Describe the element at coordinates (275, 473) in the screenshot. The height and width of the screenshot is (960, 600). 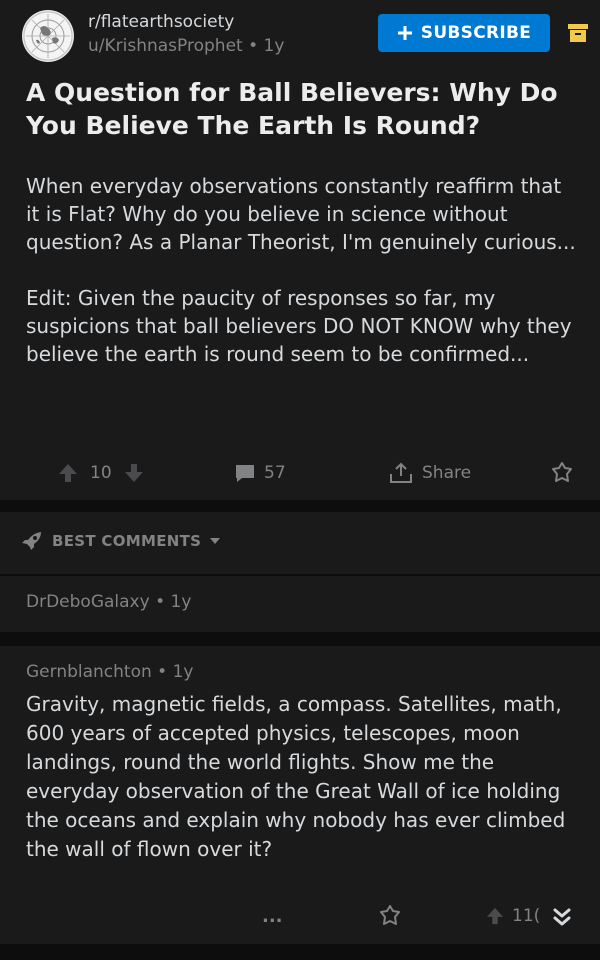
I see `comment-count: 57` at that location.